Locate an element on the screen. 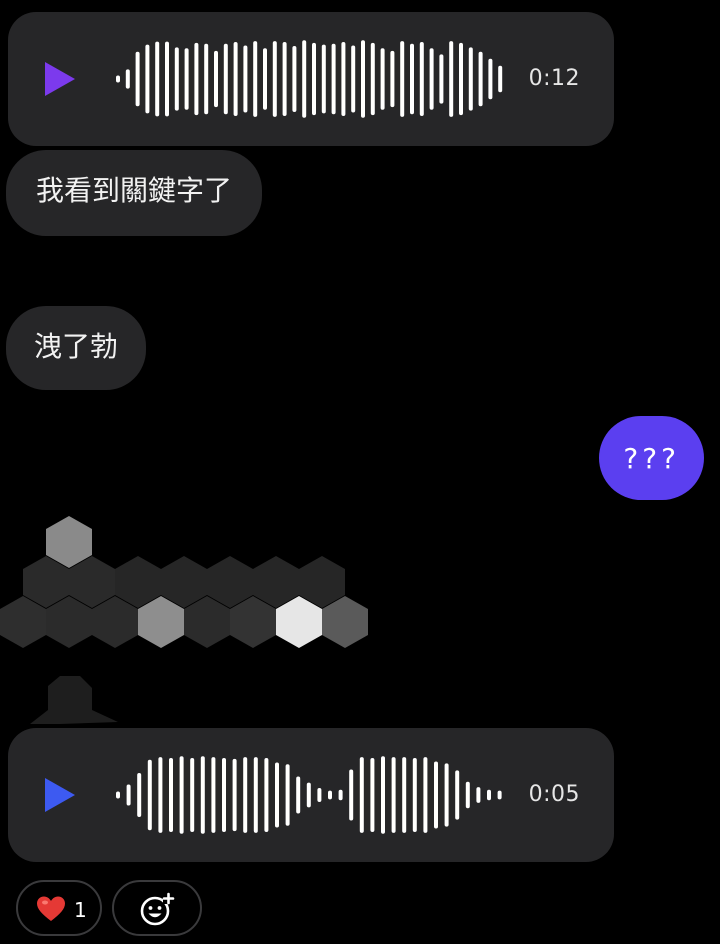 Image resolution: width=720 pixels, height=944 pixels. add-reaction-icon is located at coordinates (157, 909).